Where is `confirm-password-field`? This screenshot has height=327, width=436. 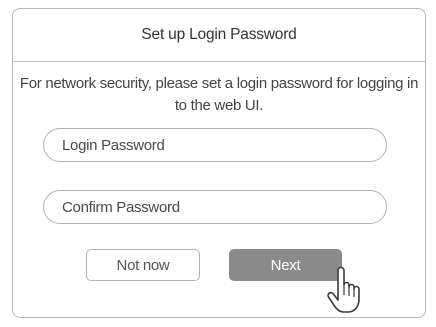
confirm-password-field is located at coordinates (215, 207).